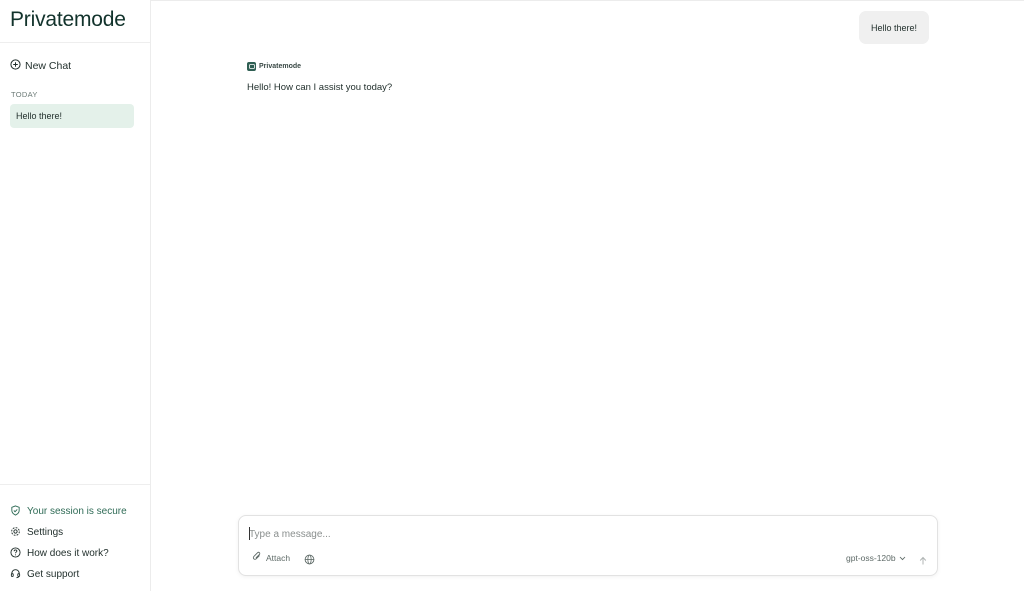 This screenshot has width=1024, height=591. I want to click on settings-label: Settings, so click(45, 532).